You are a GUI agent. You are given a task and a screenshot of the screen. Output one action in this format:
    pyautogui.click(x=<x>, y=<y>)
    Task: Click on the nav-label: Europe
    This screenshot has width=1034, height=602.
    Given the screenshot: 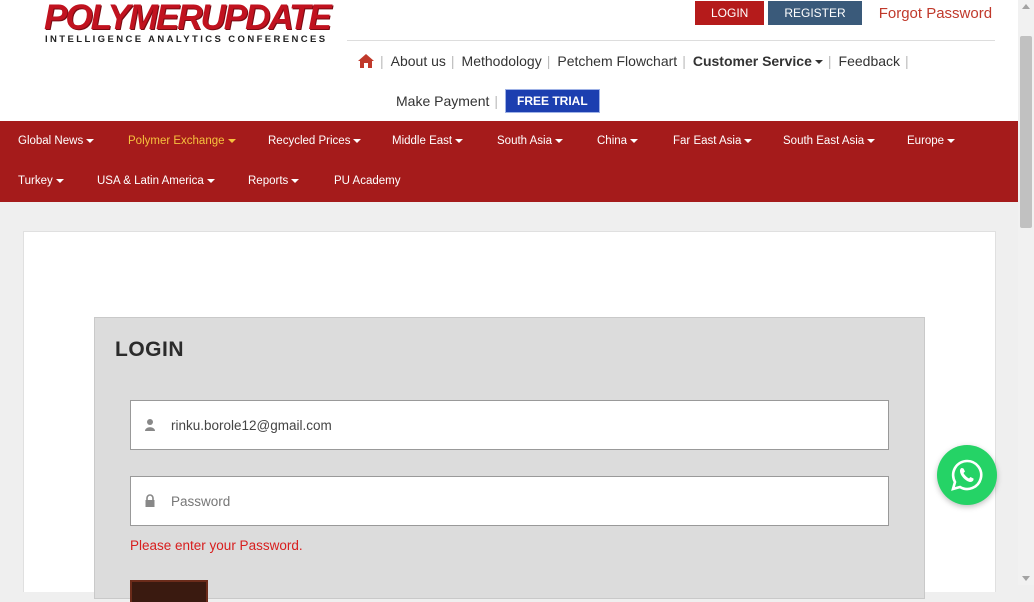 What is the action you would take?
    pyautogui.click(x=926, y=141)
    